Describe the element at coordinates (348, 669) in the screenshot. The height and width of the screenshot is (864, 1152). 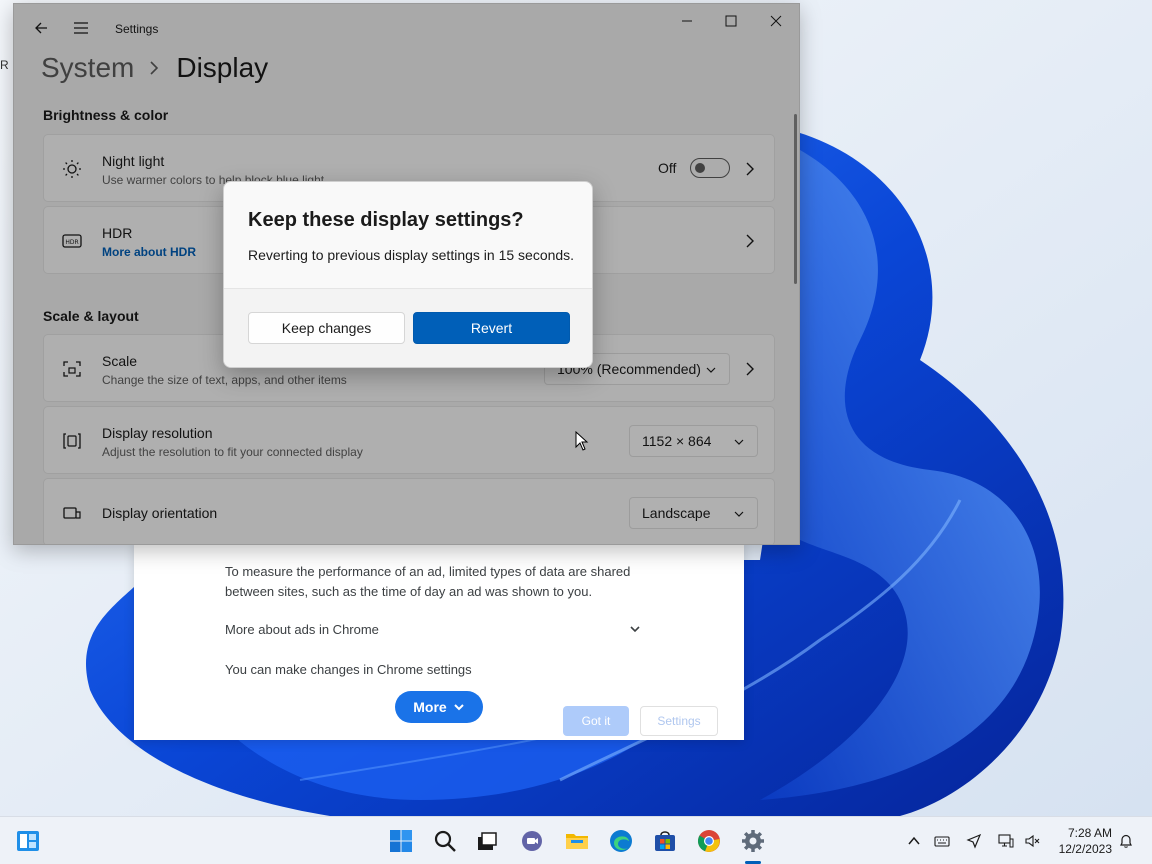
I see `chrome-settings-hint: You can make changes in Chrome settings` at that location.